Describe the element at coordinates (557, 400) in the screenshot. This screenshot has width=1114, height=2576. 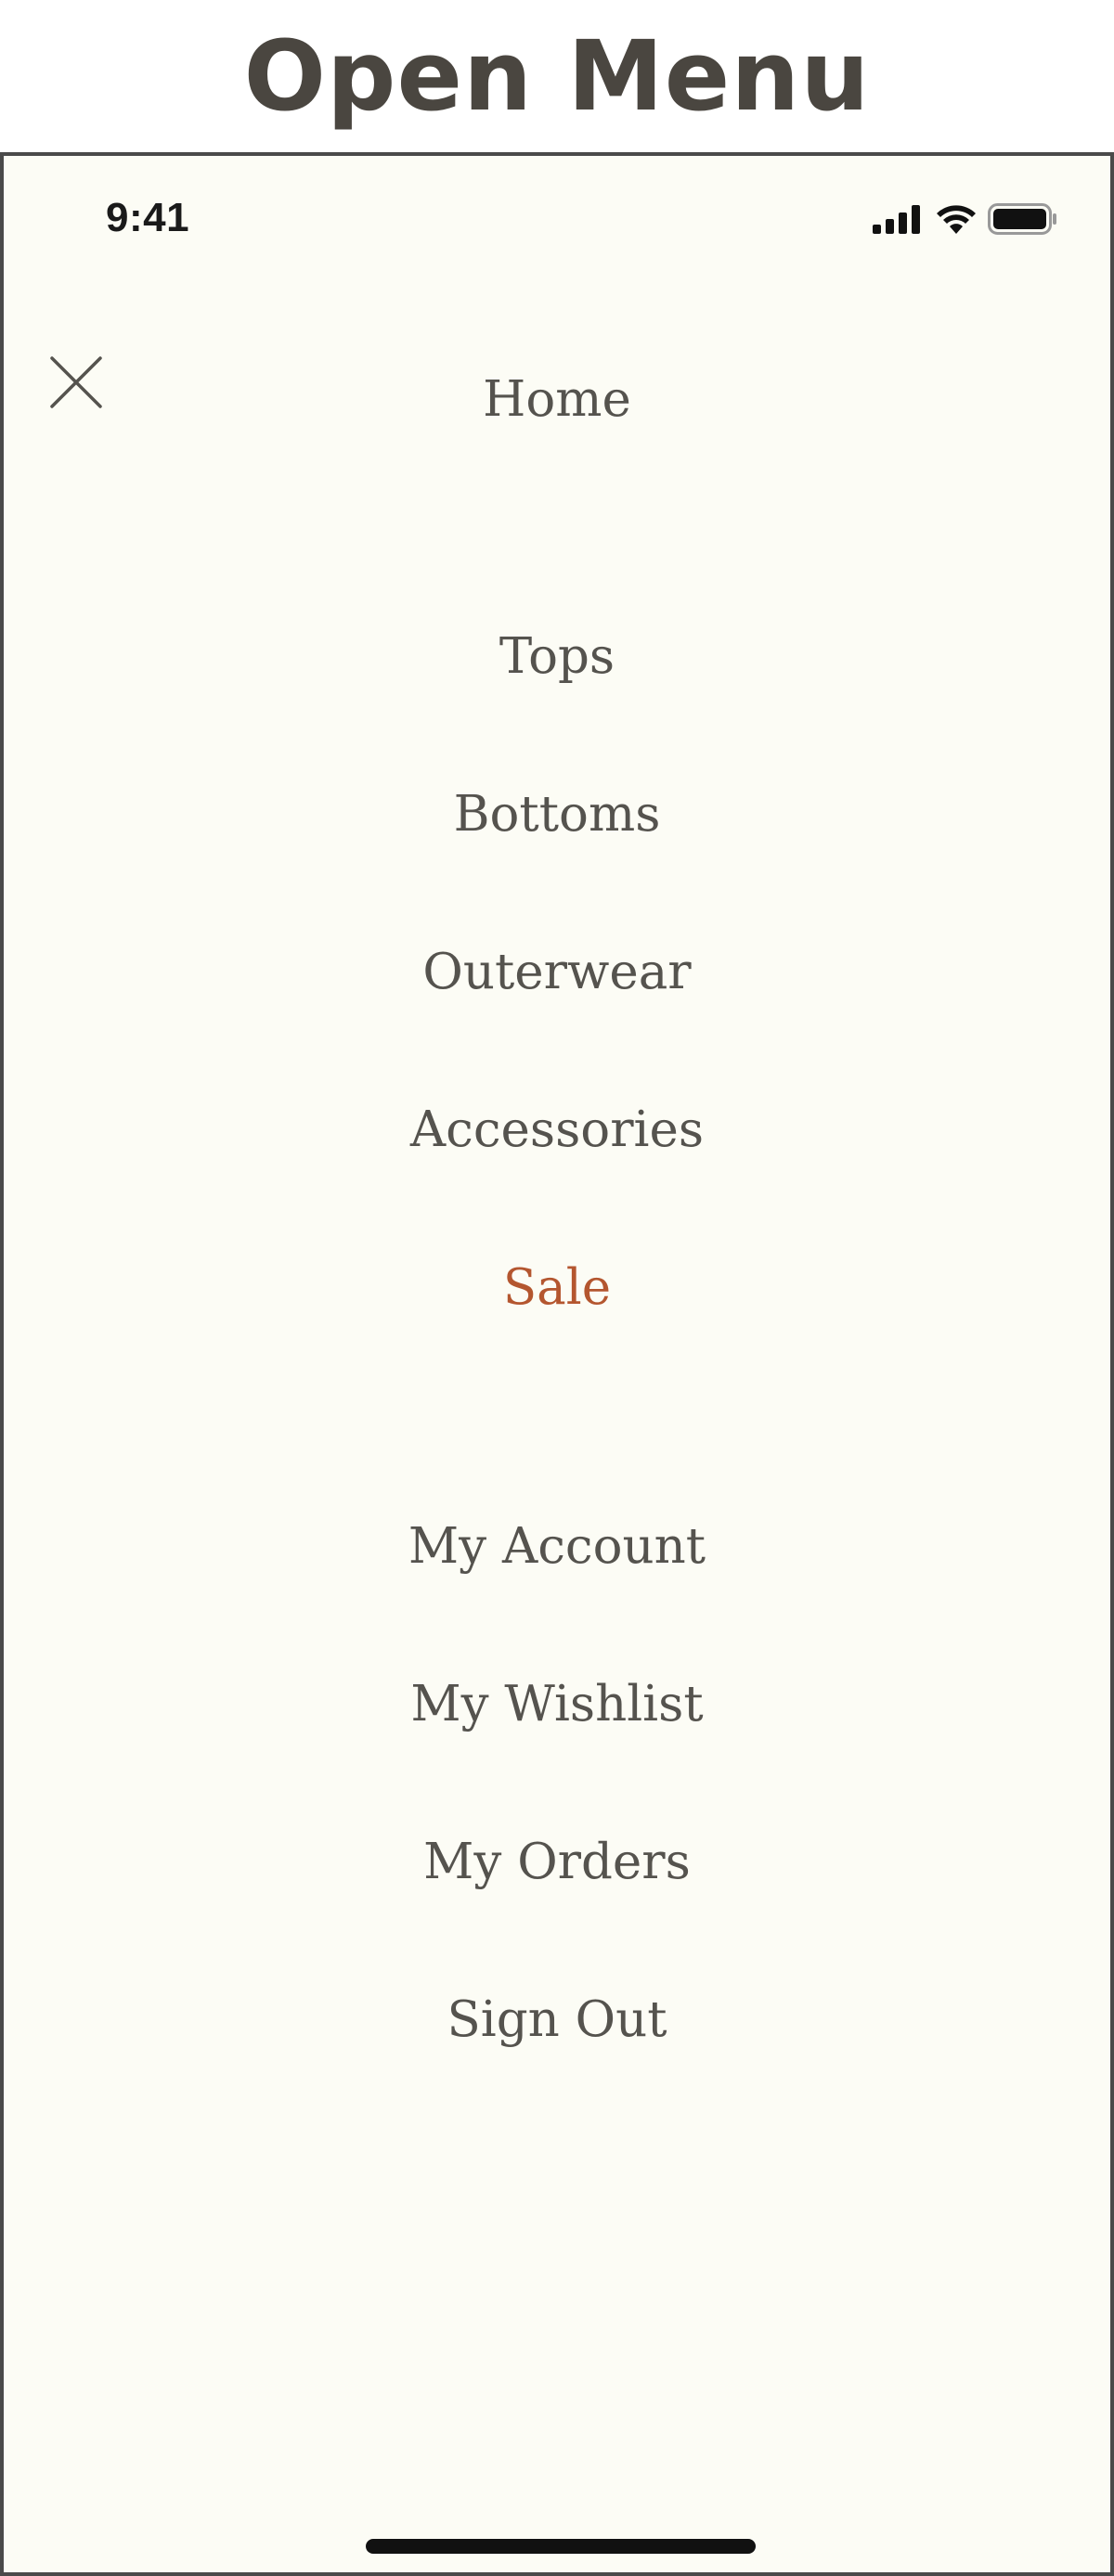
I see `menu-item-home: Home` at that location.